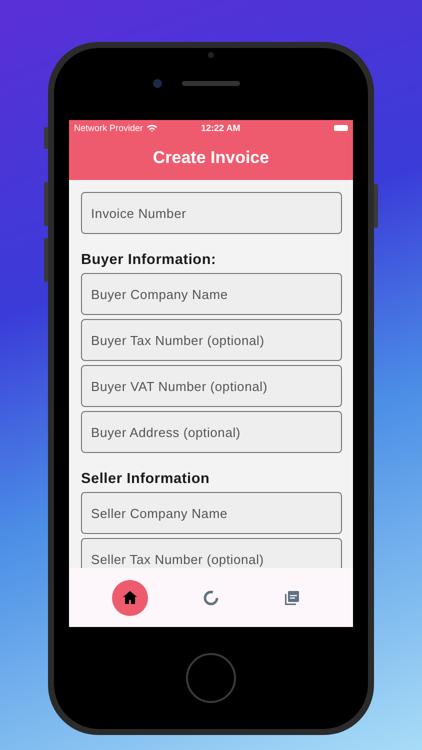 This screenshot has height=750, width=422. I want to click on input-field: Buyer Tax Number (optional), so click(211, 340).